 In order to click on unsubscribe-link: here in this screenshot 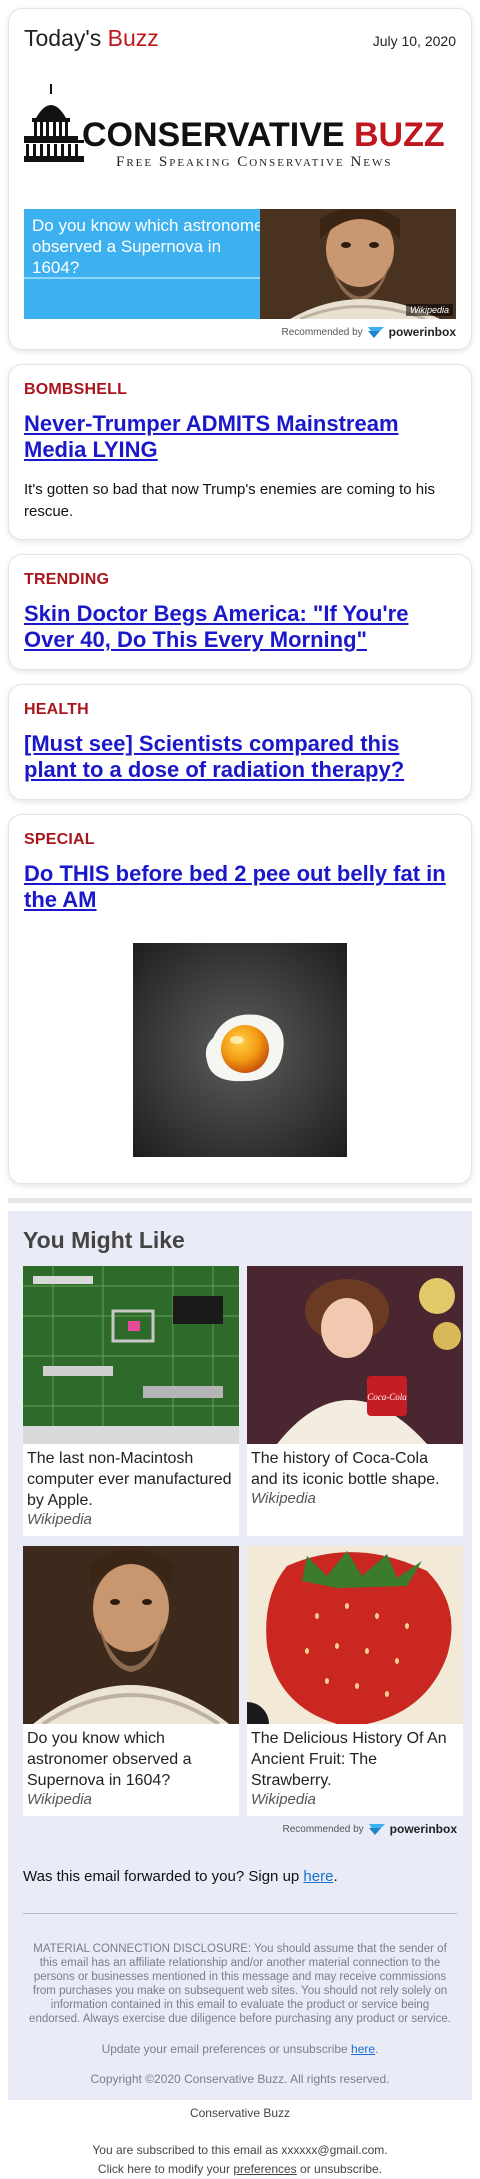, I will do `click(363, 2049)`.